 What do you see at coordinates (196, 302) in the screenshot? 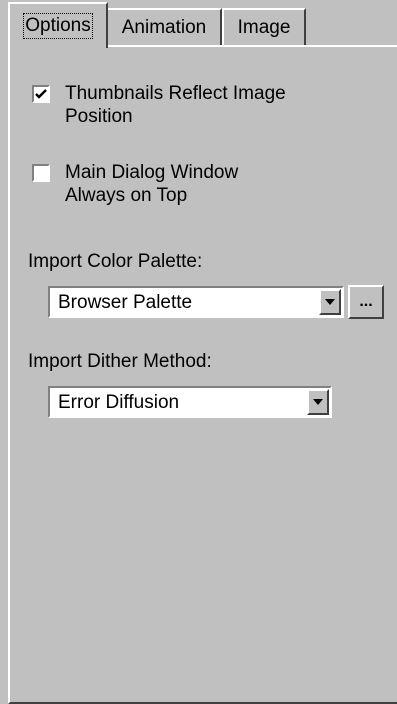
I see `color-palette-select: Browser Palette` at bounding box center [196, 302].